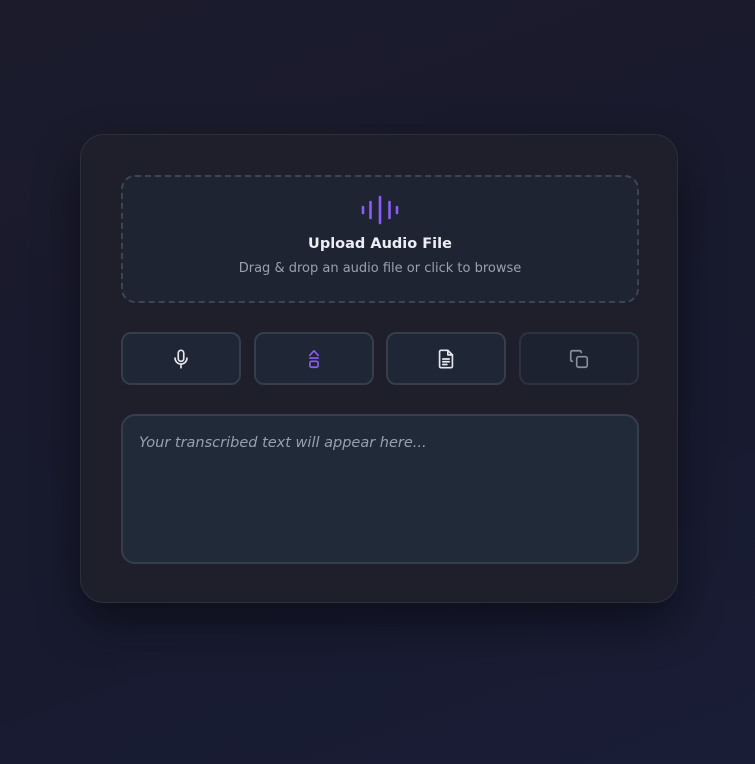 This screenshot has height=764, width=755. I want to click on copy-icon, so click(579, 358).